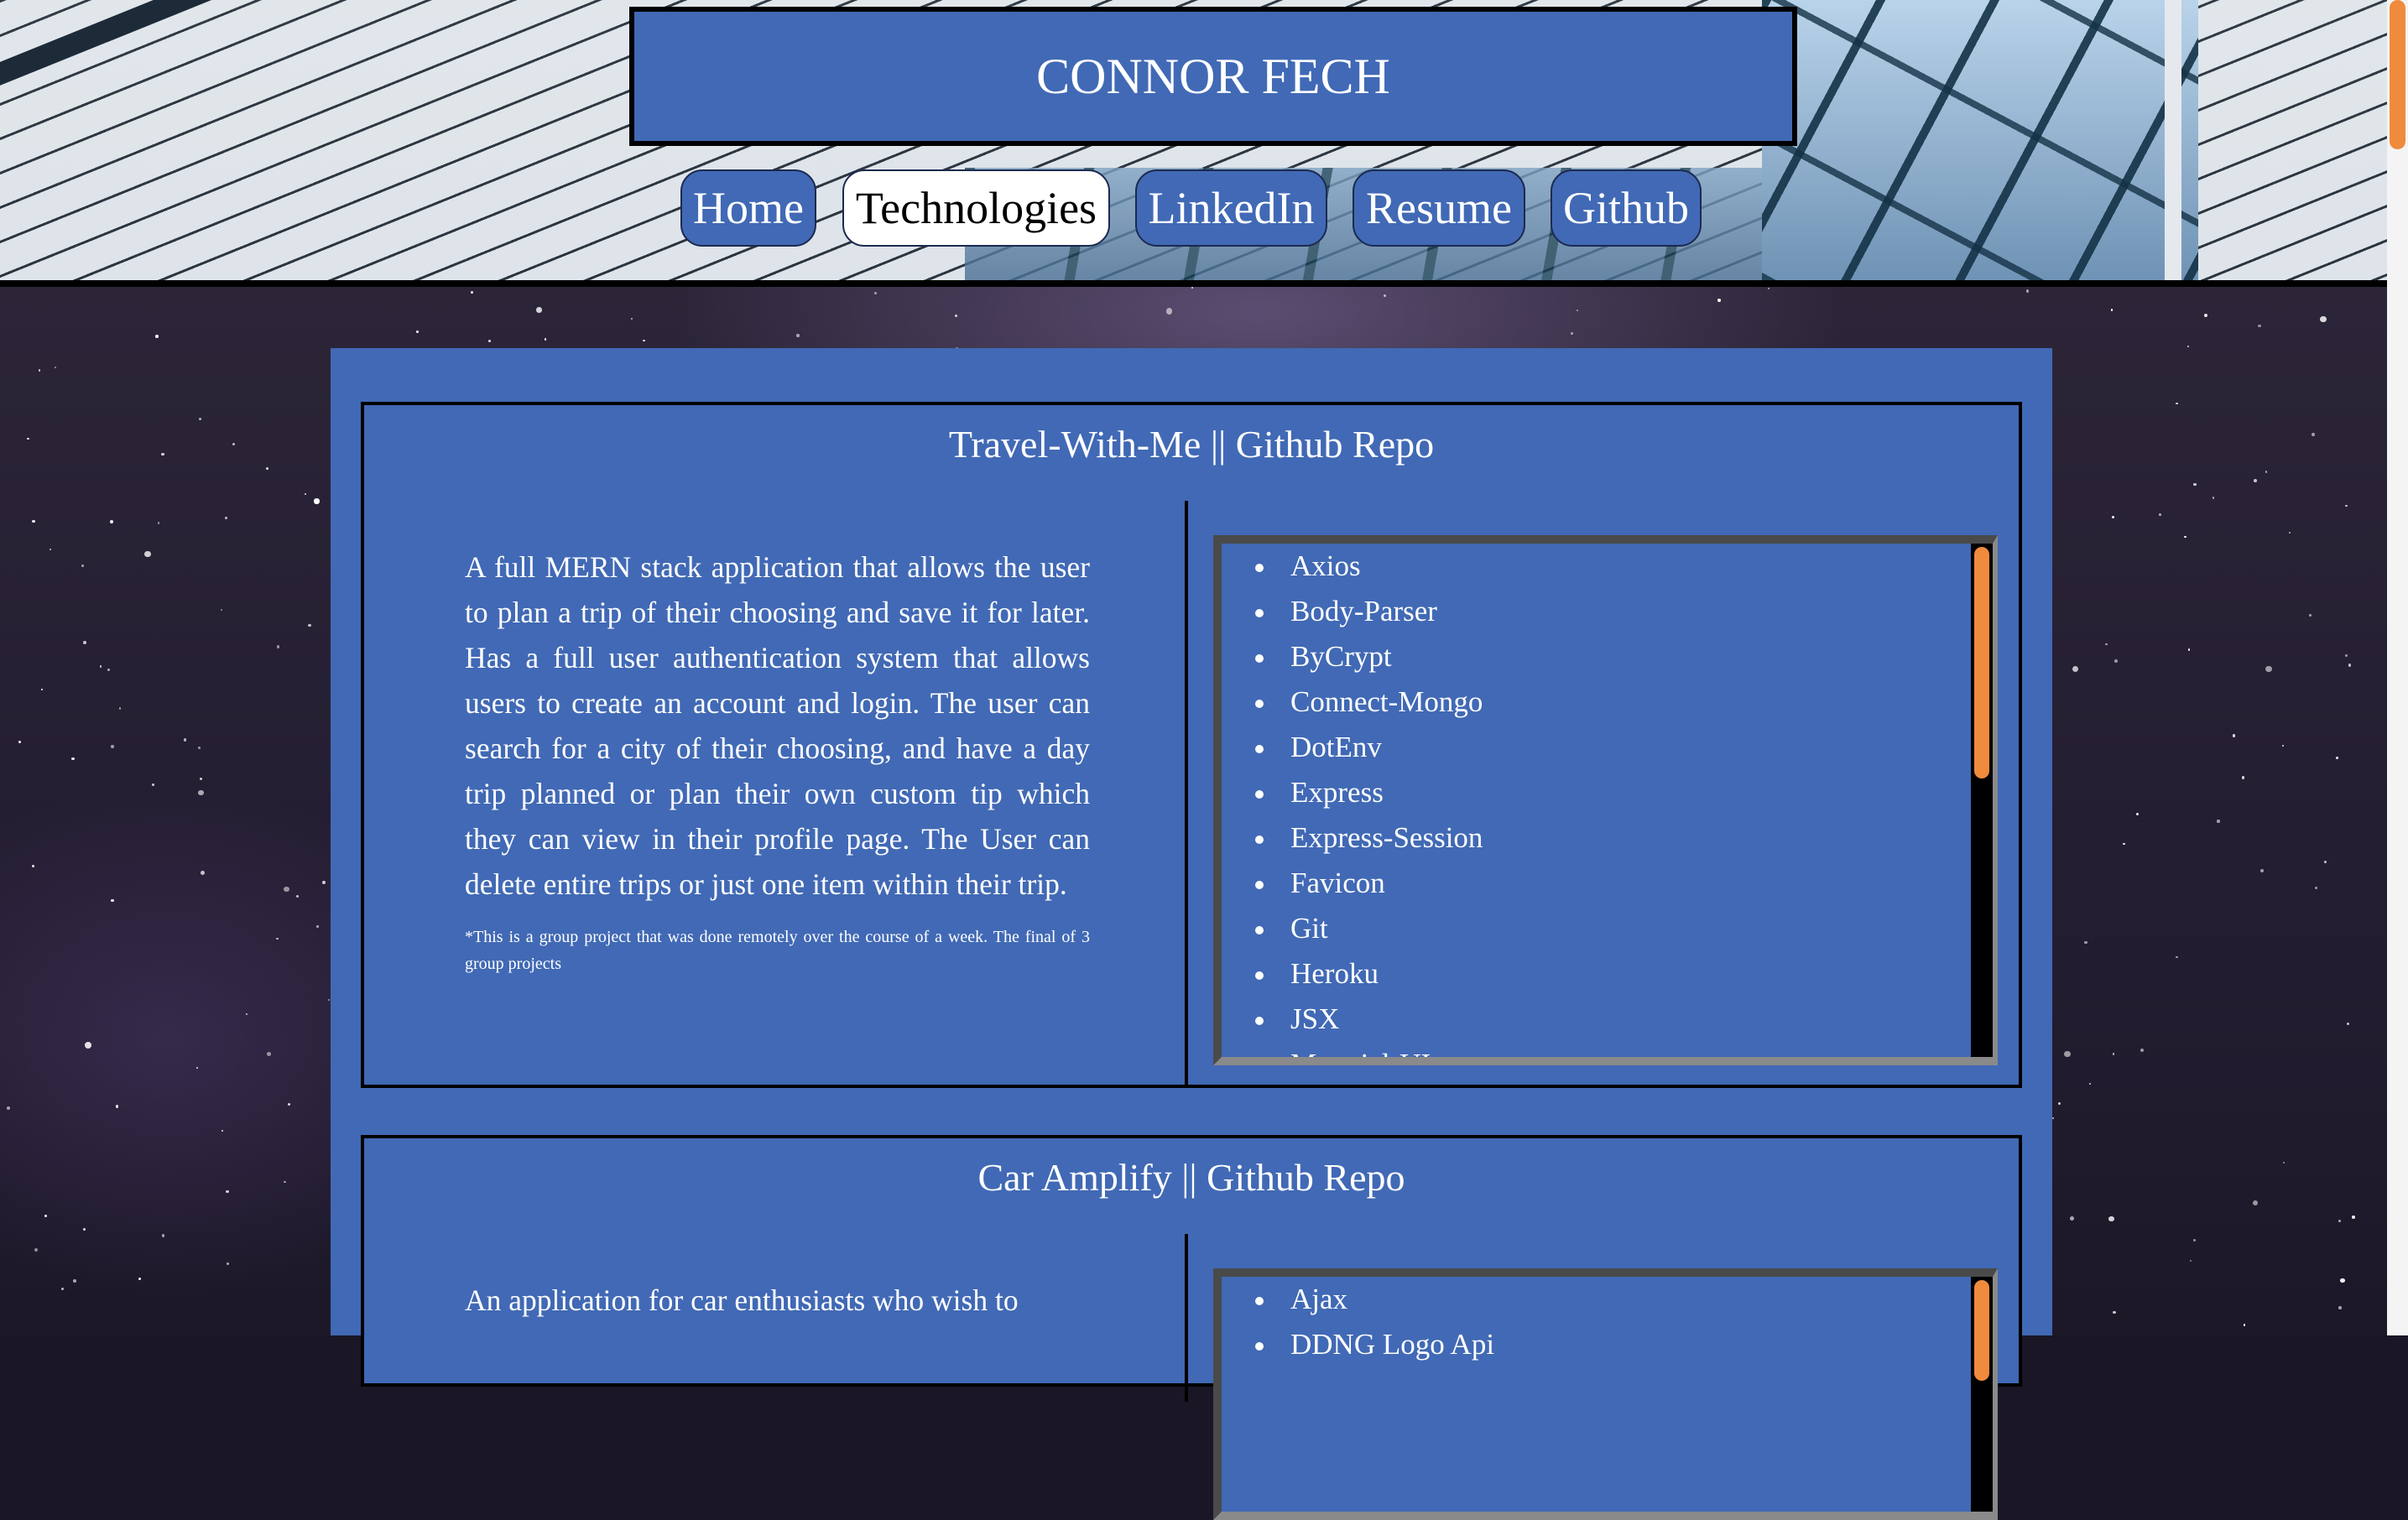  What do you see at coordinates (976, 208) in the screenshot?
I see `nav-technologies-button: Technologies` at bounding box center [976, 208].